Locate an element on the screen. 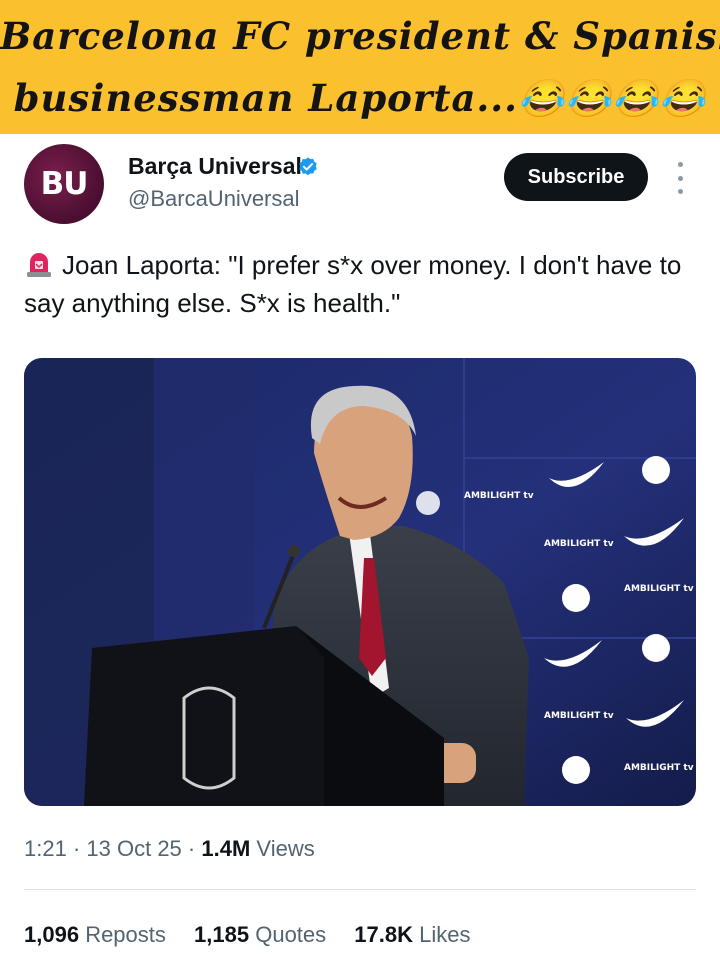  siren-icon is located at coordinates (39, 264).